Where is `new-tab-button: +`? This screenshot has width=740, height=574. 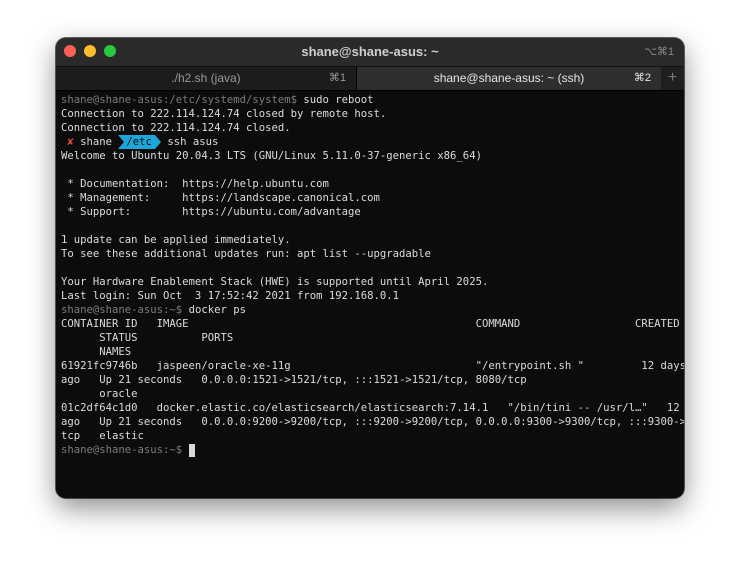
new-tab-button: + is located at coordinates (672, 78).